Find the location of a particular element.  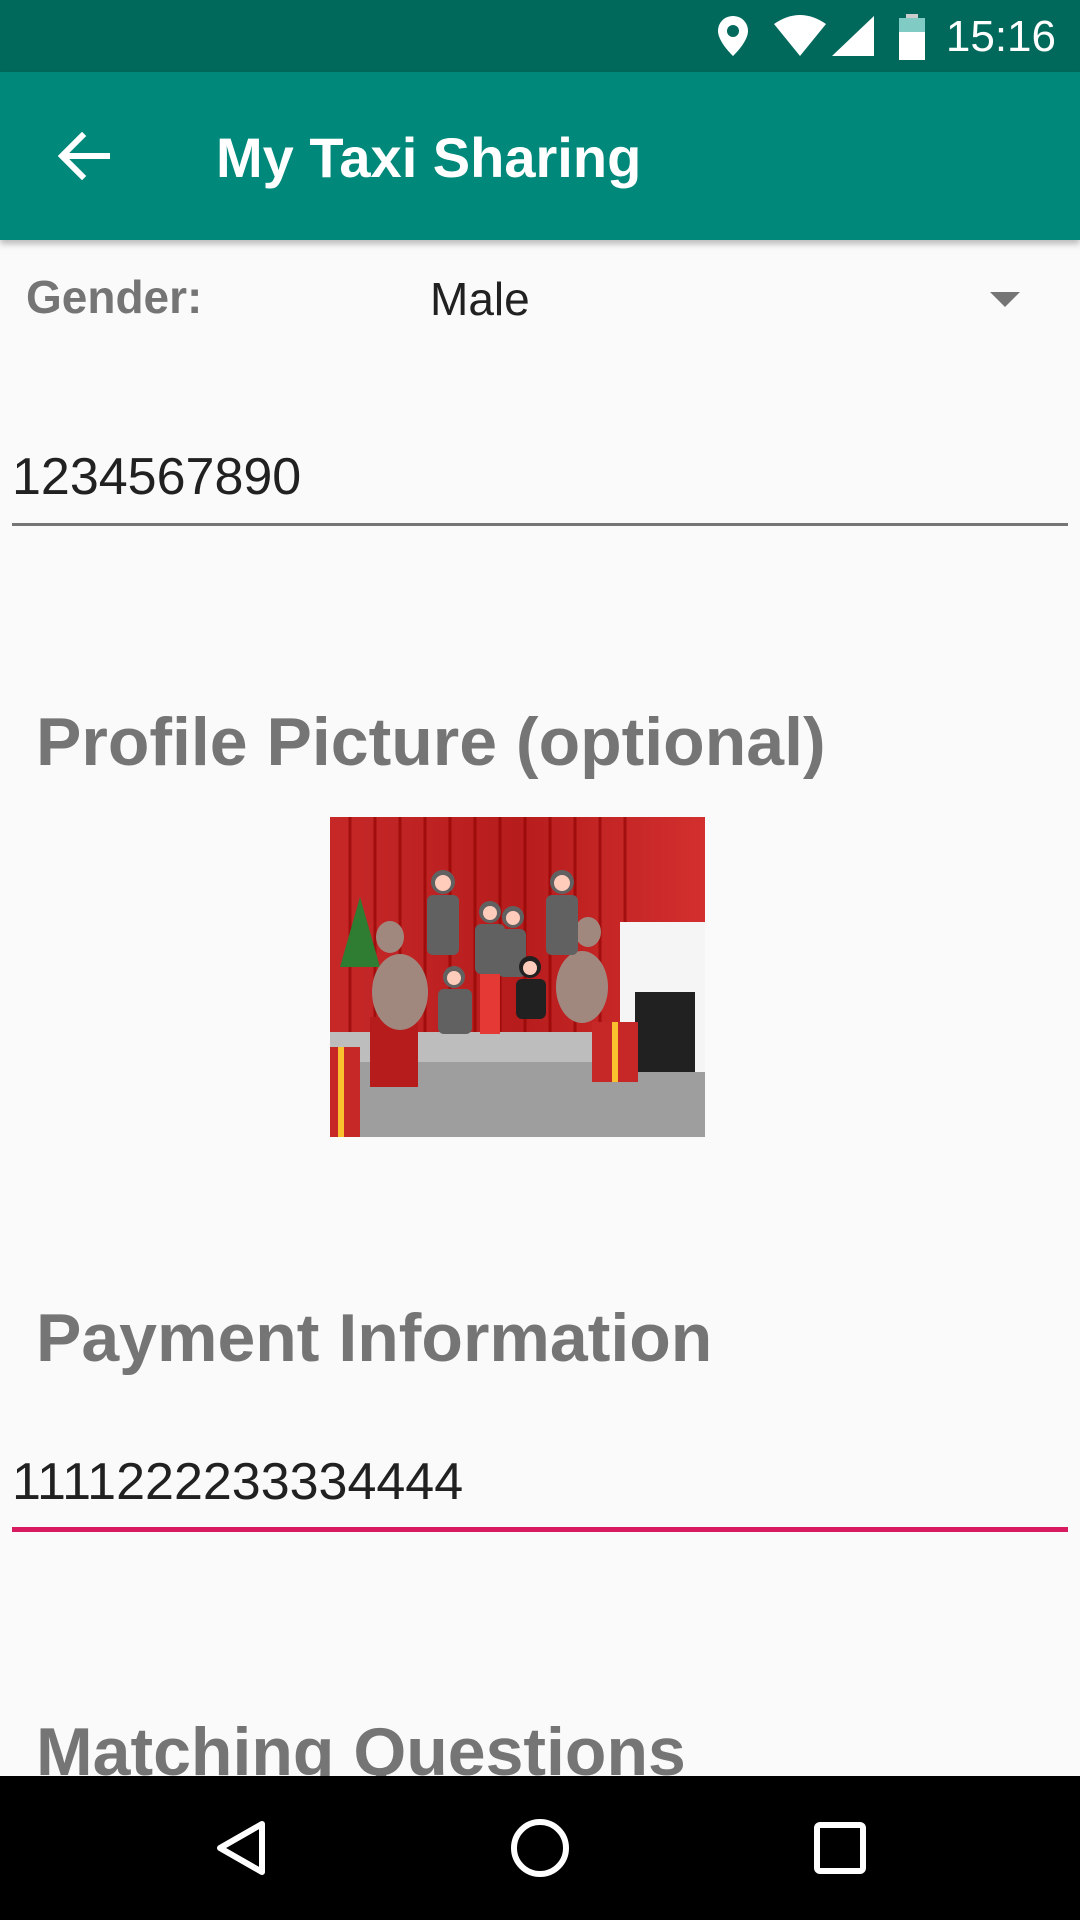

nav-home-button is located at coordinates (540, 1848).